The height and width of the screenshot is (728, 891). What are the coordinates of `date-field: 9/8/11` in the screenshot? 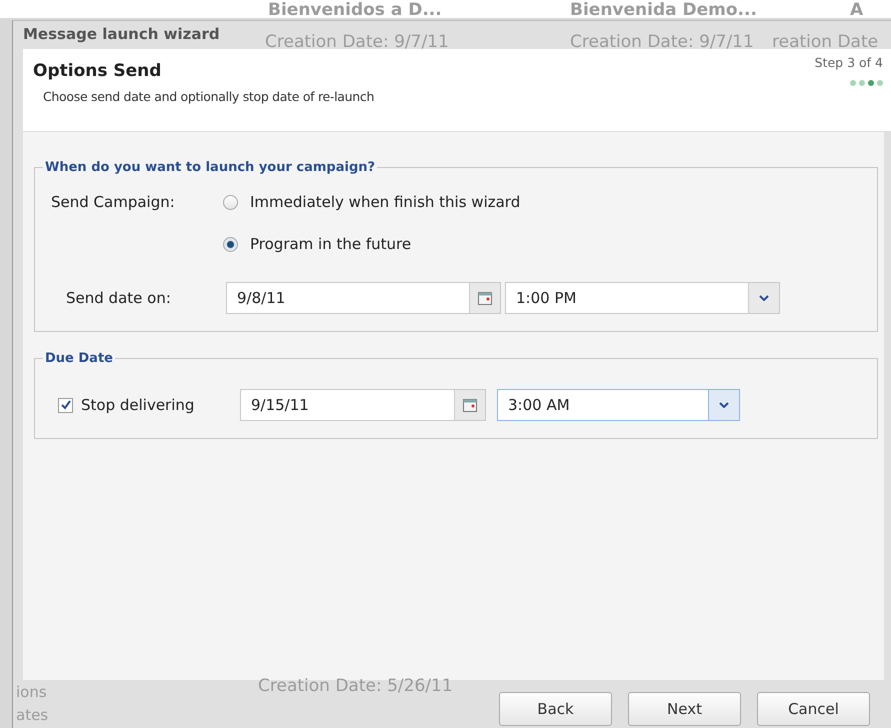 It's located at (363, 298).